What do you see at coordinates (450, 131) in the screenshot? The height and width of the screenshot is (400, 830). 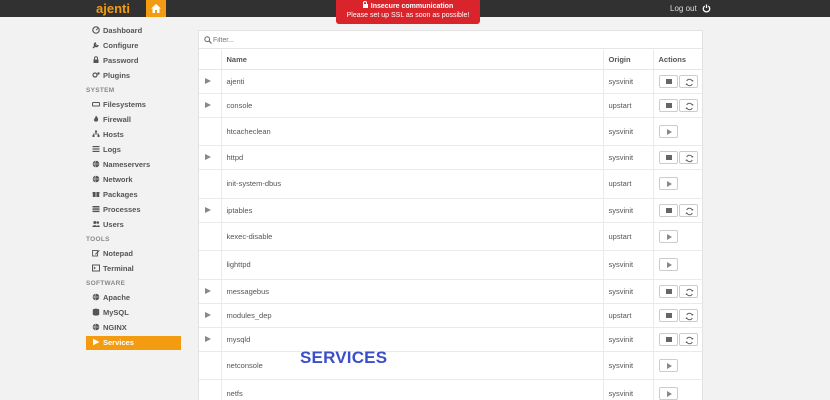 I see `table-row: htcacheclean sysvinit` at bounding box center [450, 131].